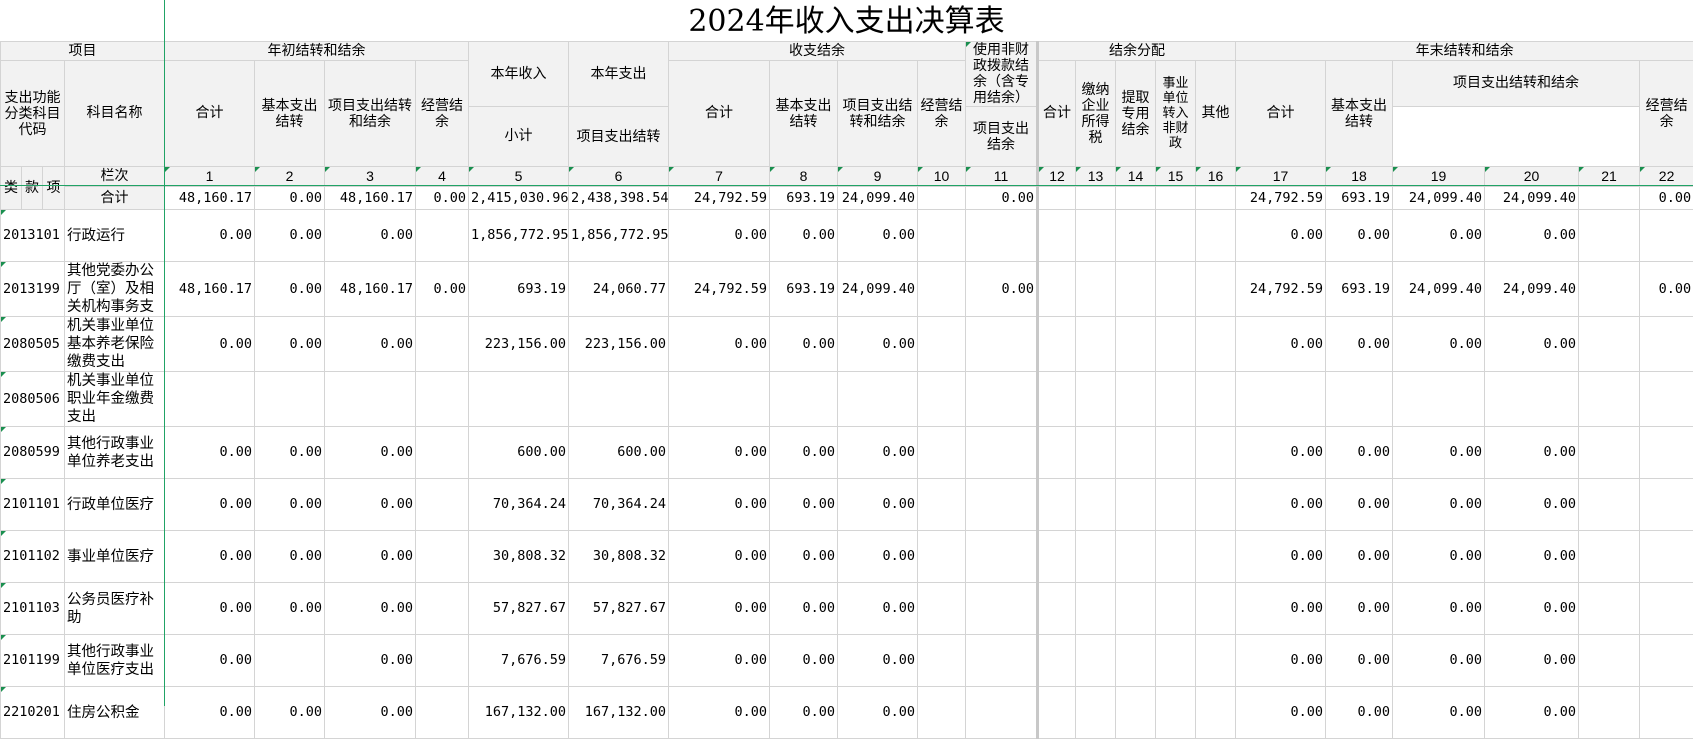  I want to click on value-cell: 24,060.77, so click(619, 289).